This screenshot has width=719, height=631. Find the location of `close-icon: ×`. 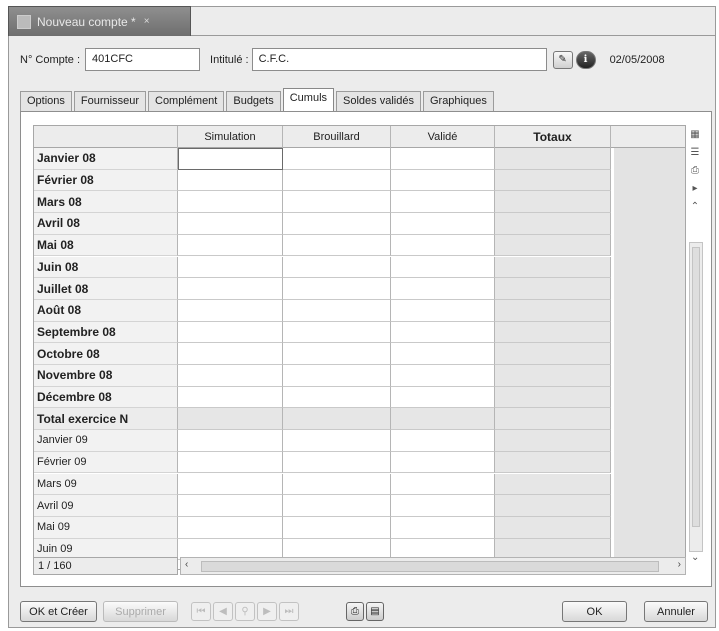

close-icon: × is located at coordinates (147, 21).